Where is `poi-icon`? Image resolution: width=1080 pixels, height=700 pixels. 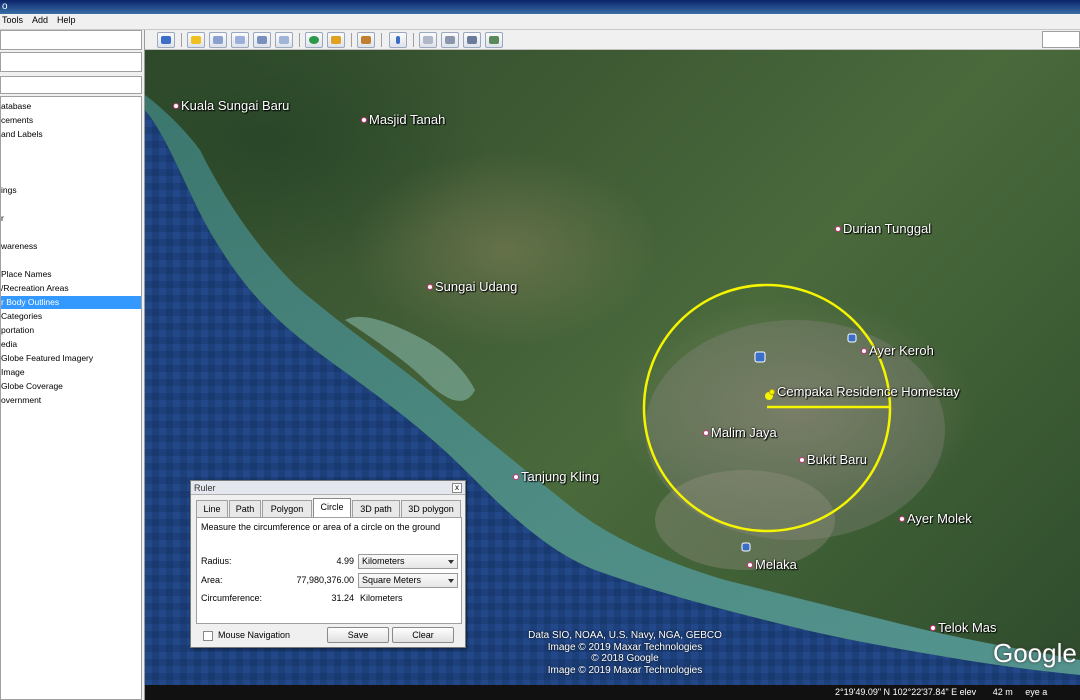
poi-icon is located at coordinates (746, 547).